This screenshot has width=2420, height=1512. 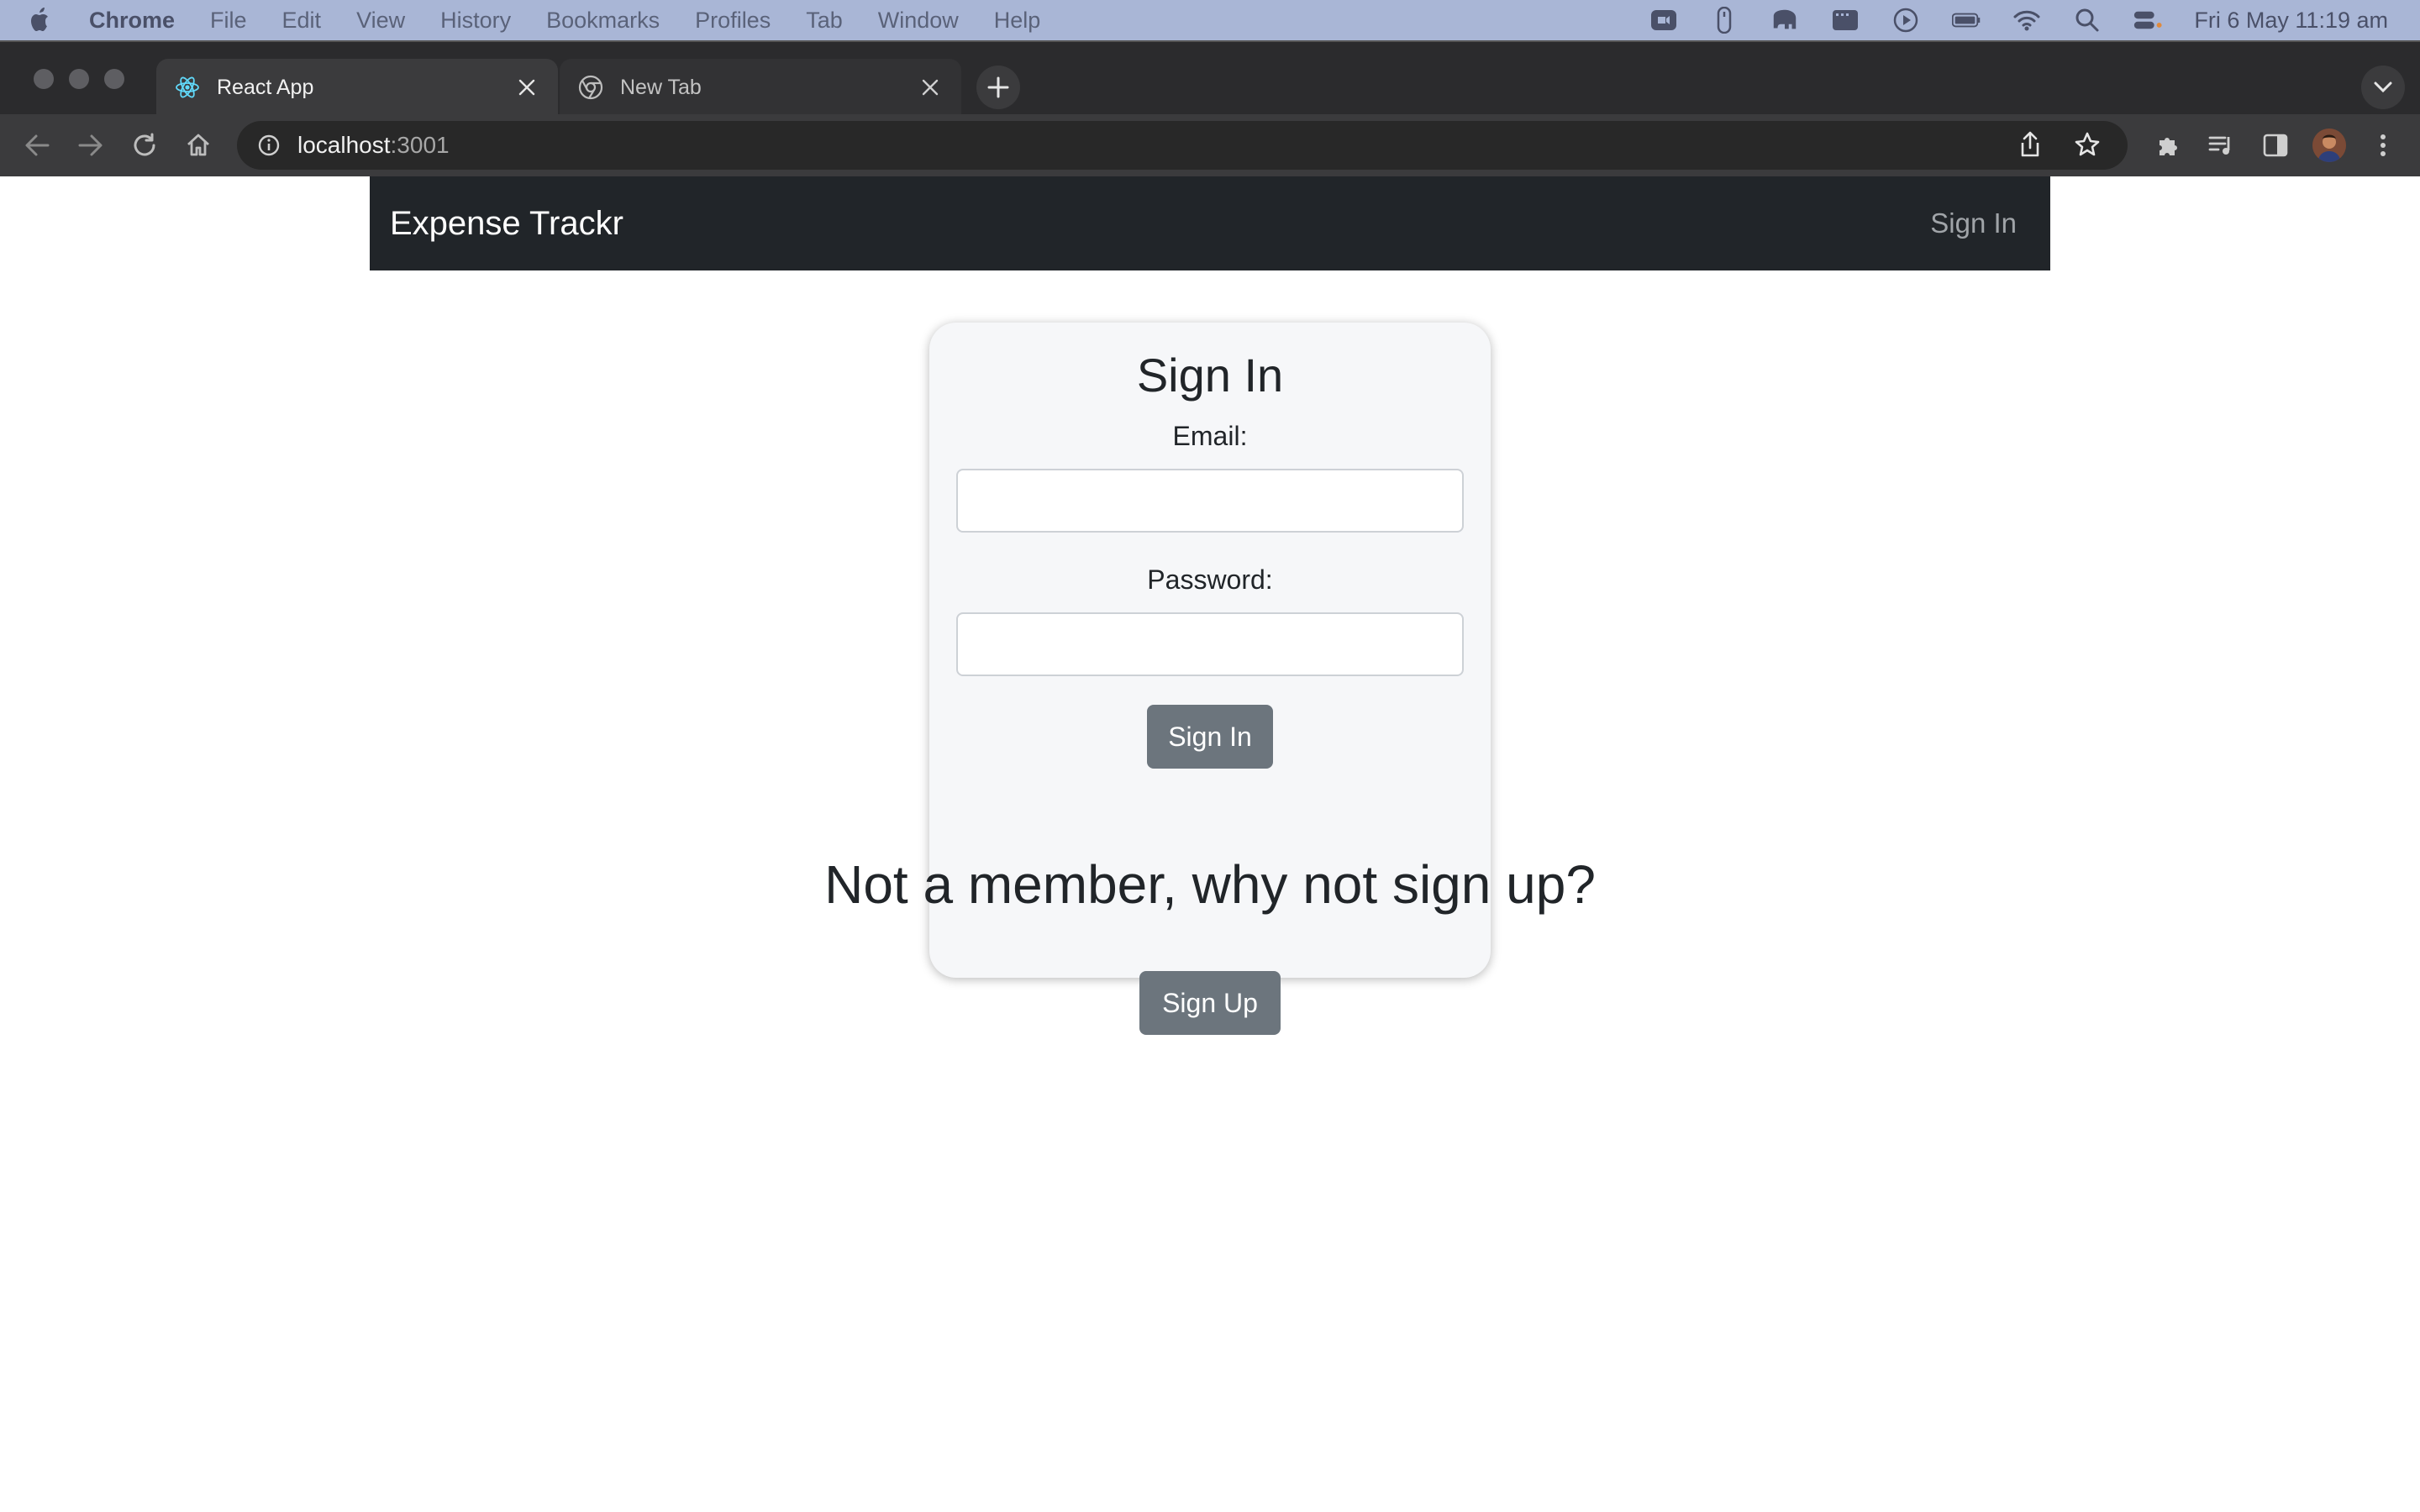 What do you see at coordinates (1210, 579) in the screenshot?
I see `password-label: Password:` at bounding box center [1210, 579].